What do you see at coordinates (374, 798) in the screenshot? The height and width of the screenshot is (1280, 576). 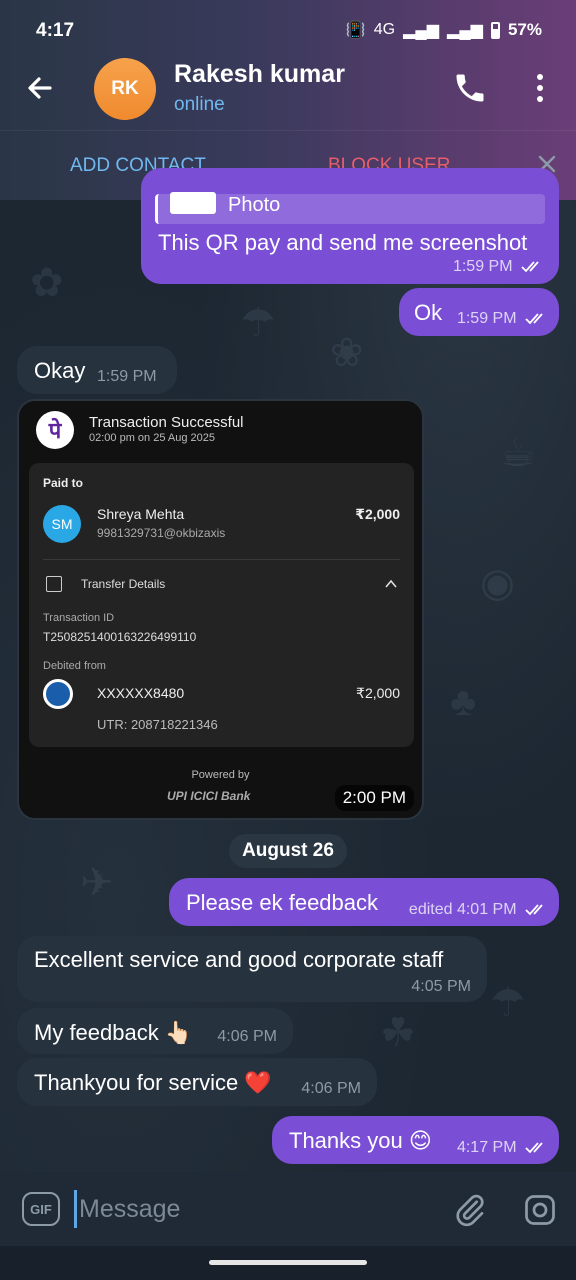 I see `message-time: 2:00 PM` at bounding box center [374, 798].